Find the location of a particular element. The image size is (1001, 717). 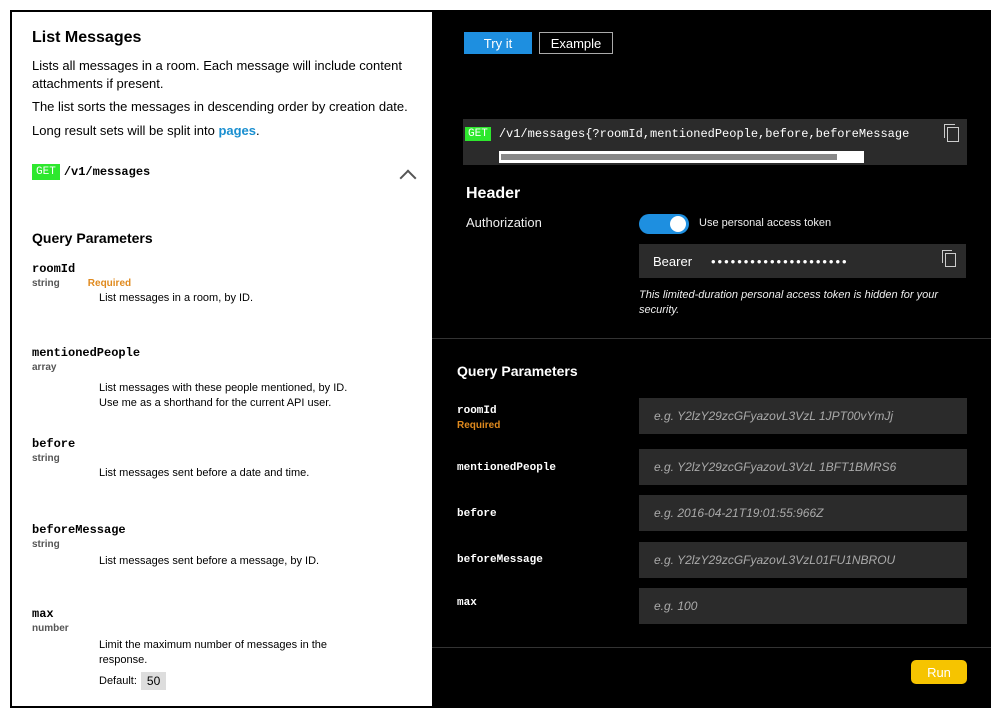

pages-link: pages is located at coordinates (237, 130).